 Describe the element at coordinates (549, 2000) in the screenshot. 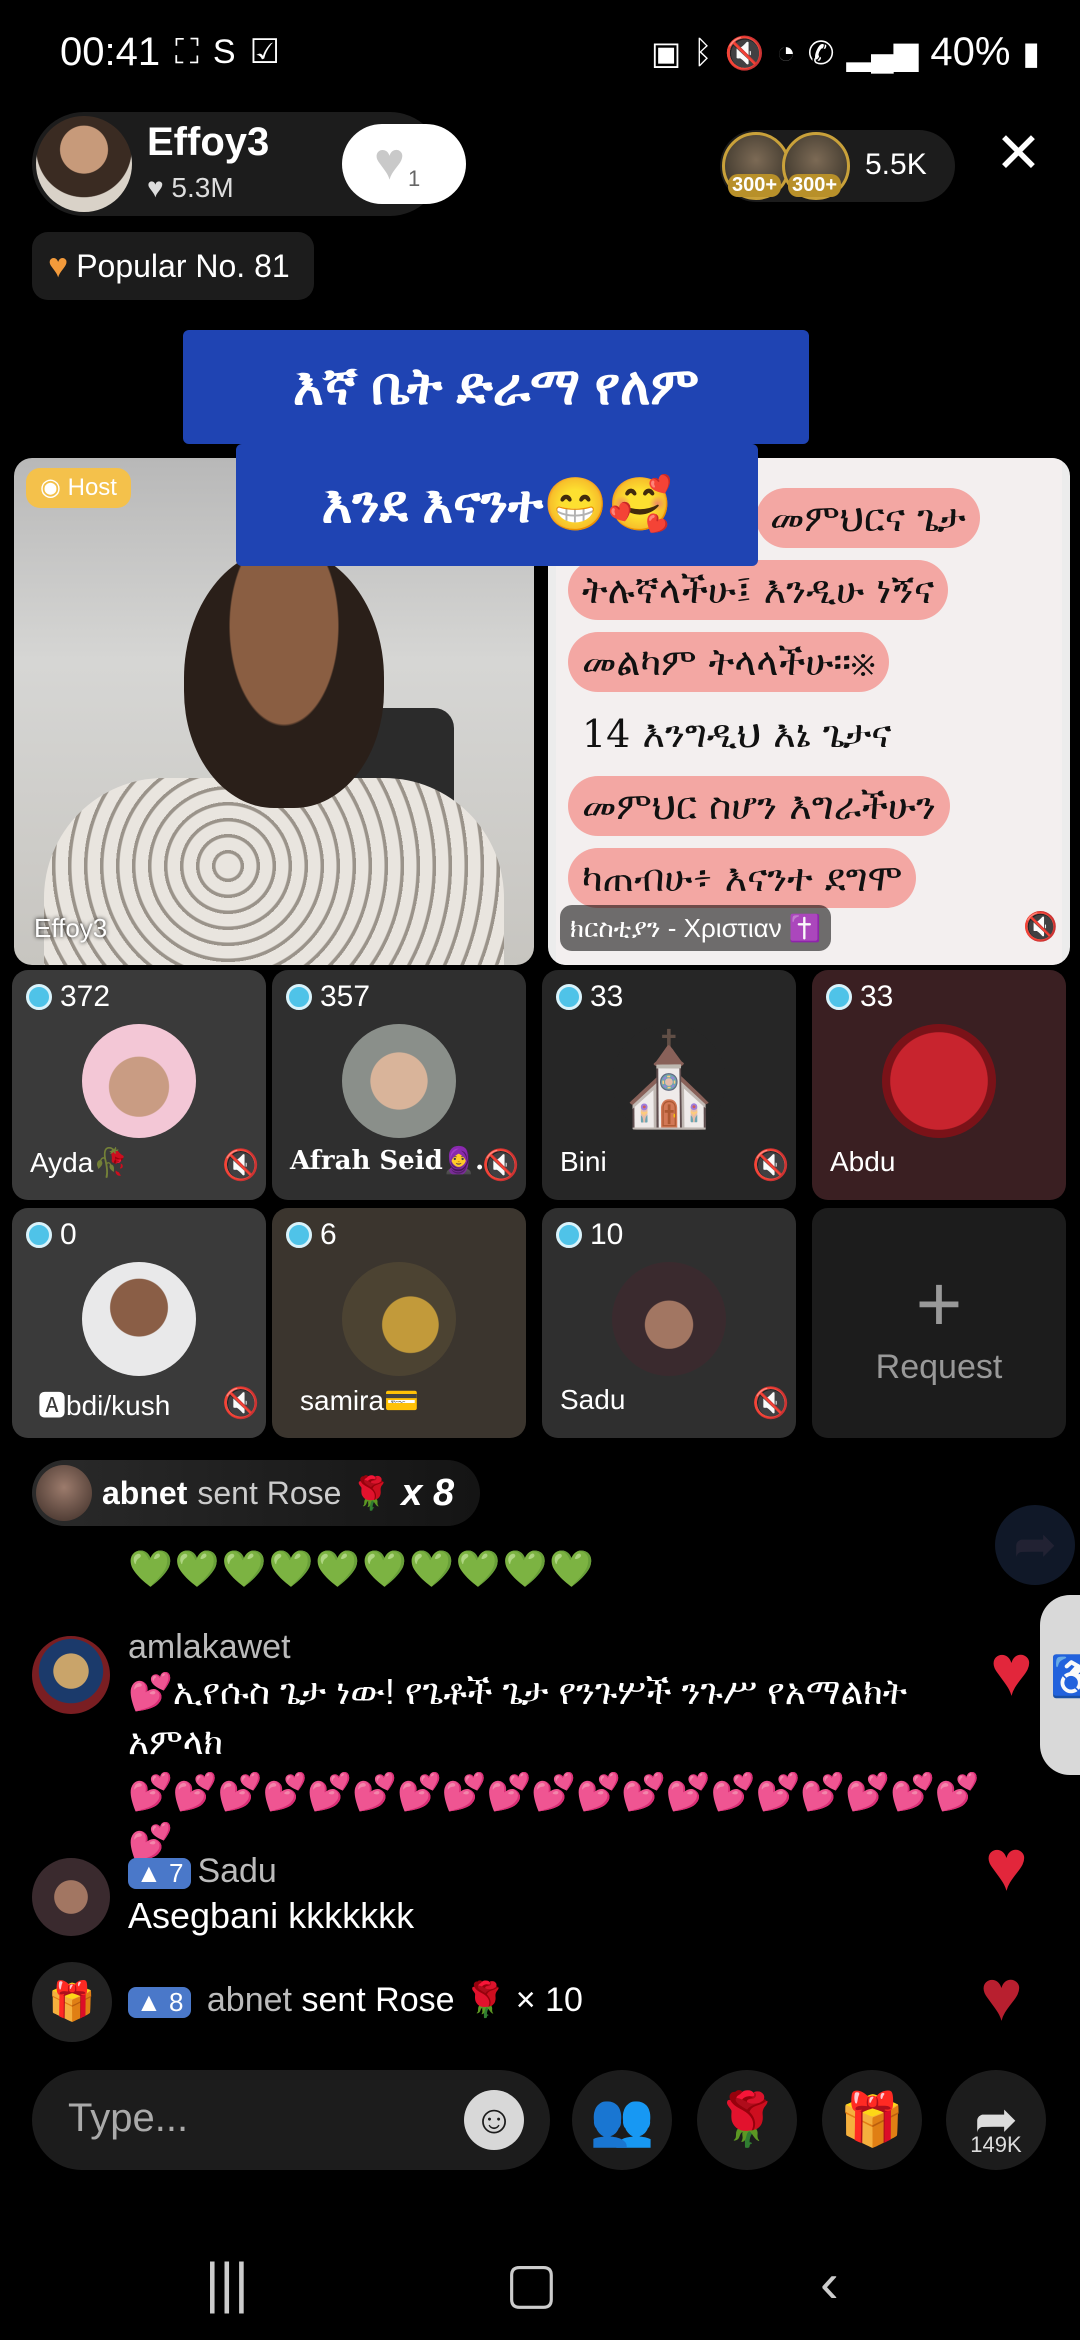

I see `gift-event-multiplier: × 10` at that location.